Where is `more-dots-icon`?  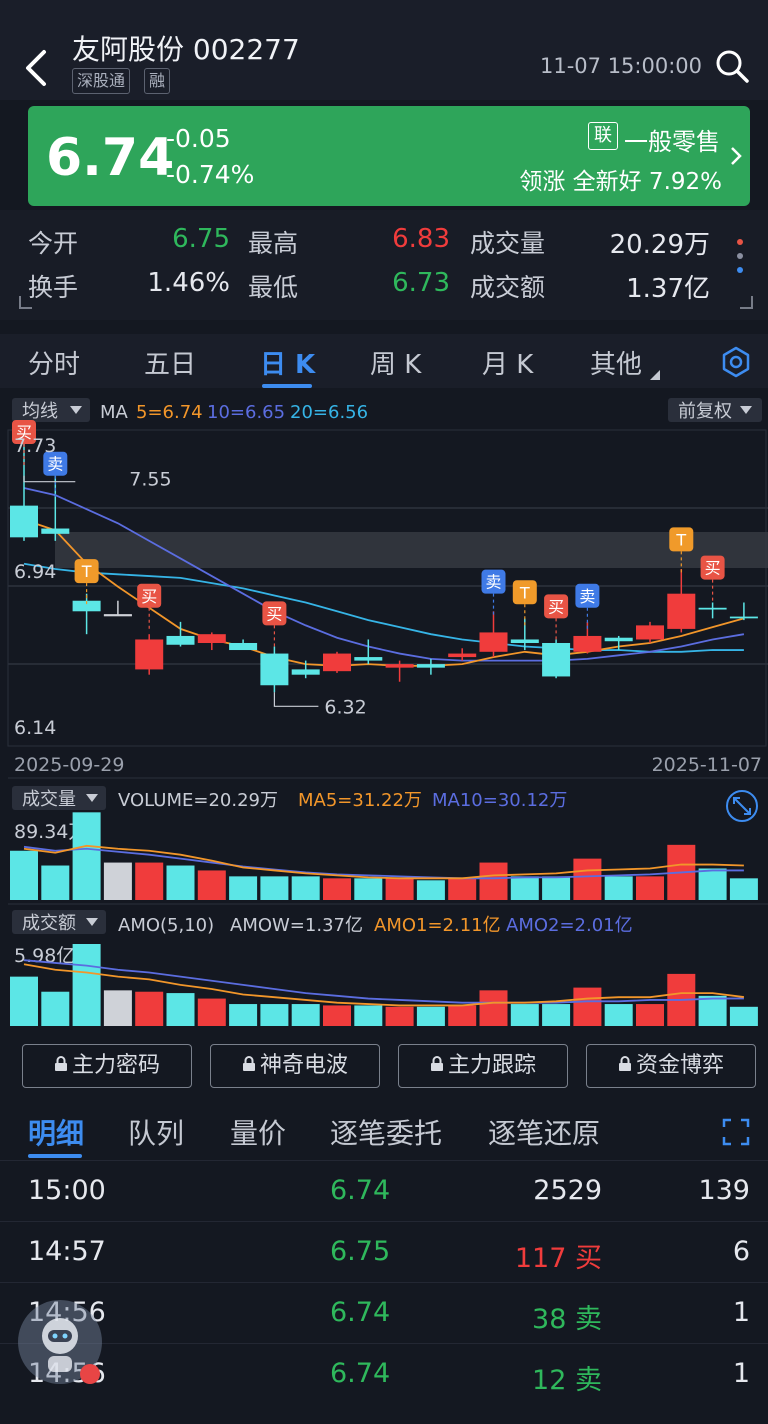
more-dots-icon is located at coordinates (740, 261).